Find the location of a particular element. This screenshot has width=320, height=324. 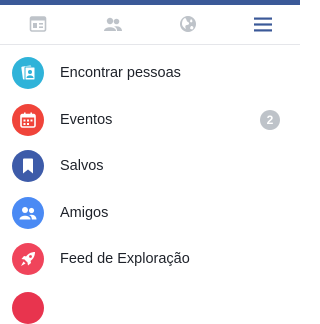

rocket-icon is located at coordinates (28, 259).